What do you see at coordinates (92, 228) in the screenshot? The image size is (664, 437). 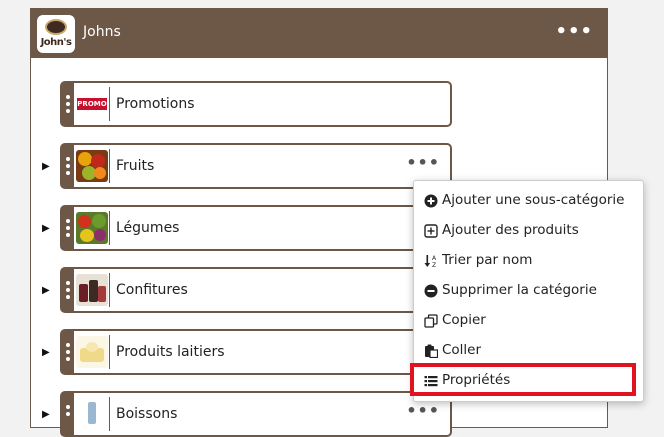 I see `vegetables-thumbnail` at bounding box center [92, 228].